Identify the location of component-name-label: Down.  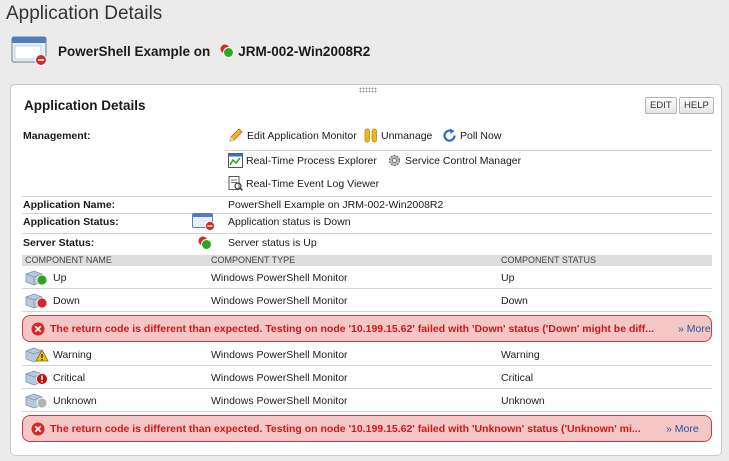
(66, 301).